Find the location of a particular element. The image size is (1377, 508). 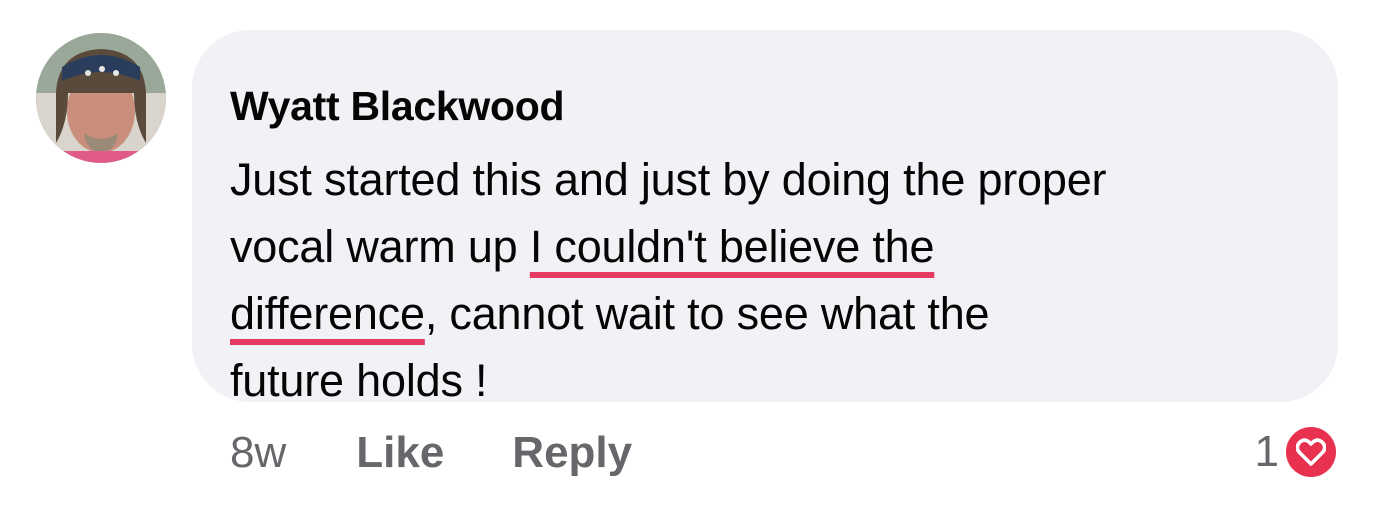

comment-line: difference, cannot wait to see what the is located at coordinates (764, 313).